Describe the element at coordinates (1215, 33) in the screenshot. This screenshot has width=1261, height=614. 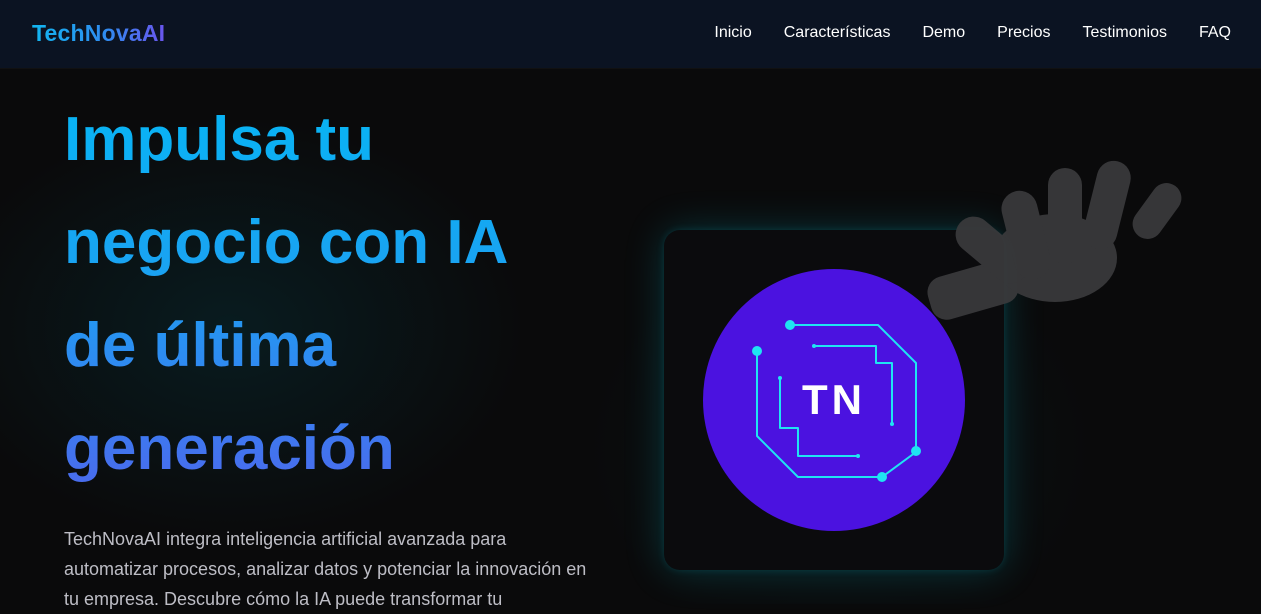
I see `nav-link-faq: FAQ` at that location.